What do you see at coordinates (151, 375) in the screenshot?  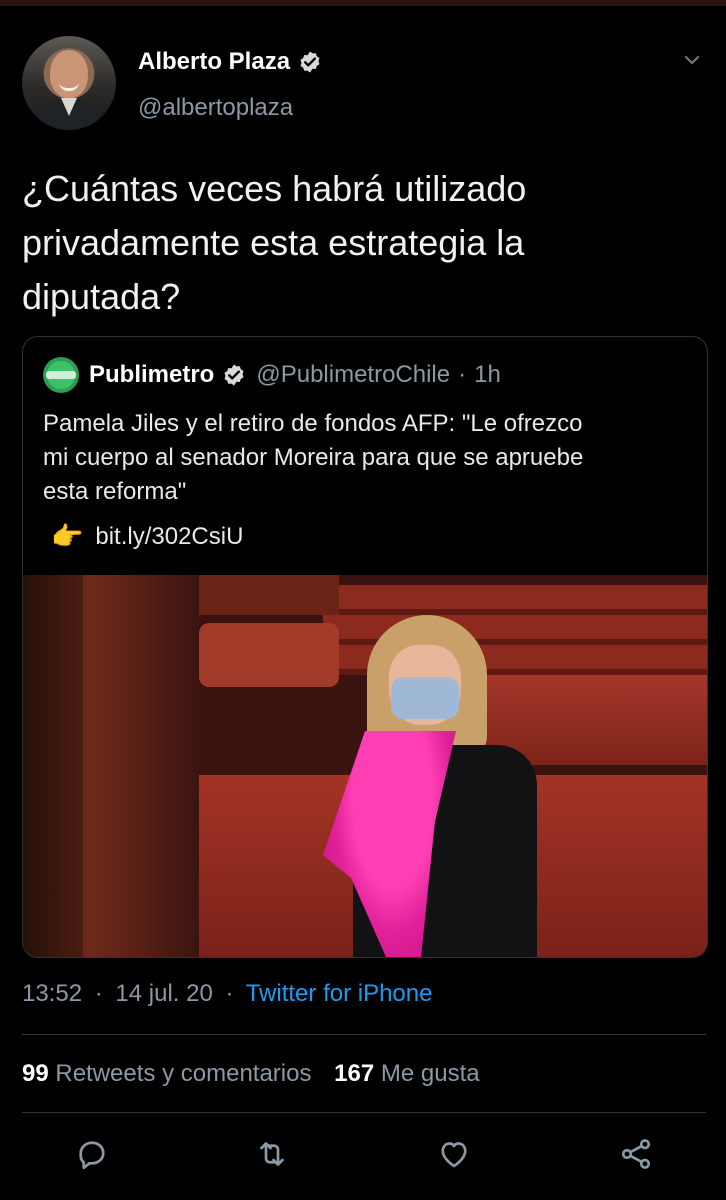 I see `quoted-author-name: Publimetro` at bounding box center [151, 375].